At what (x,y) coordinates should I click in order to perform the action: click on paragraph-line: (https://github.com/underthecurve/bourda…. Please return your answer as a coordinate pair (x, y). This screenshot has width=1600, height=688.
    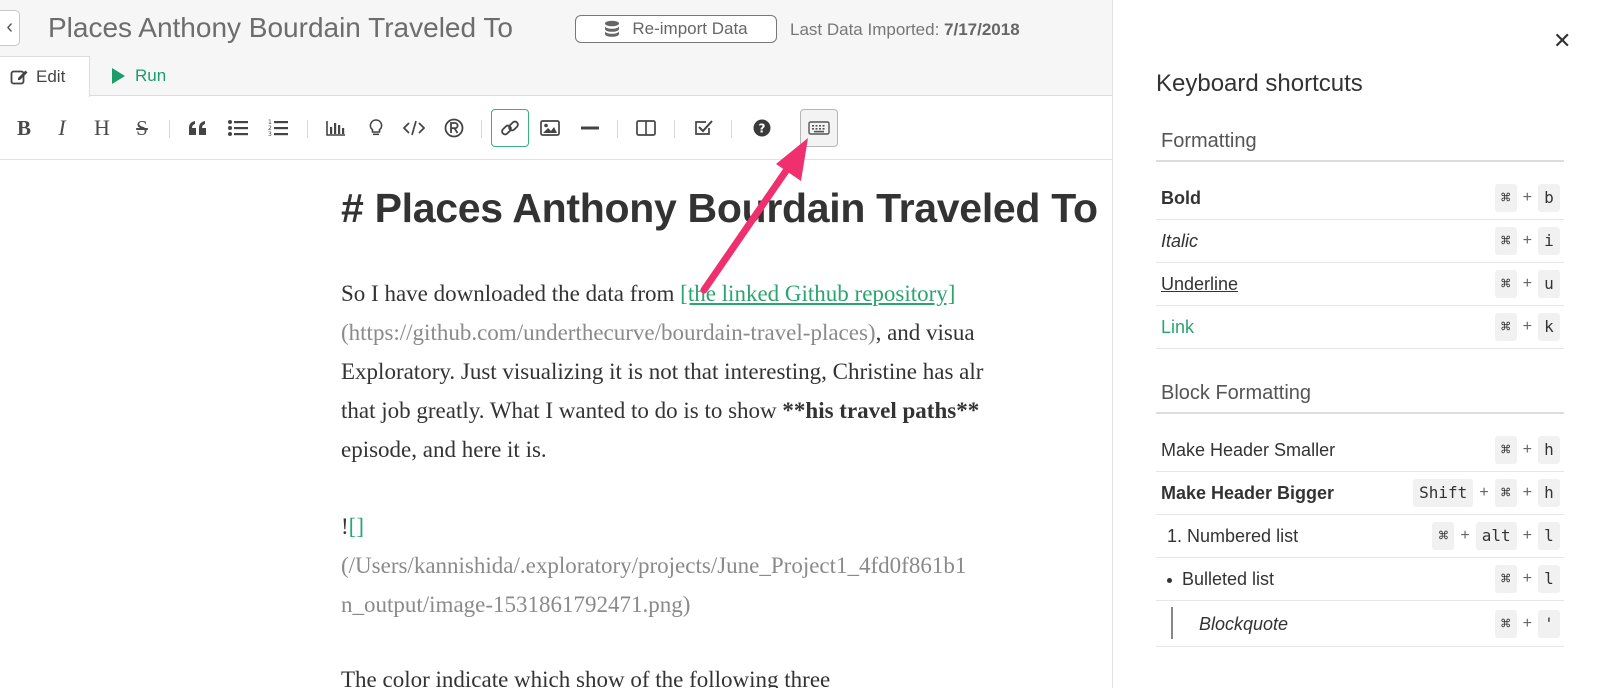
    Looking at the image, I should click on (658, 332).